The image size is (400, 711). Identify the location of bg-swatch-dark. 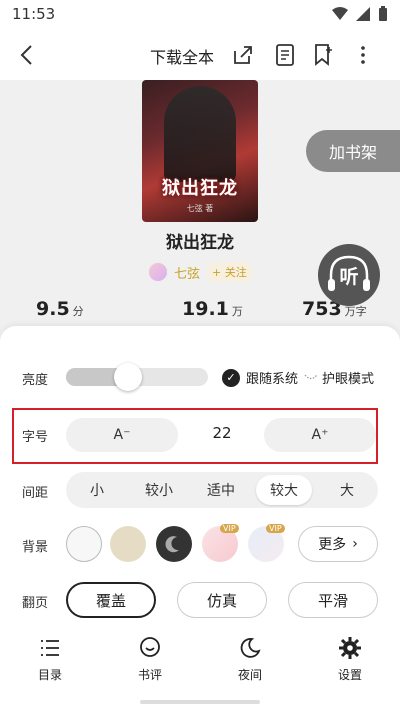
(174, 544).